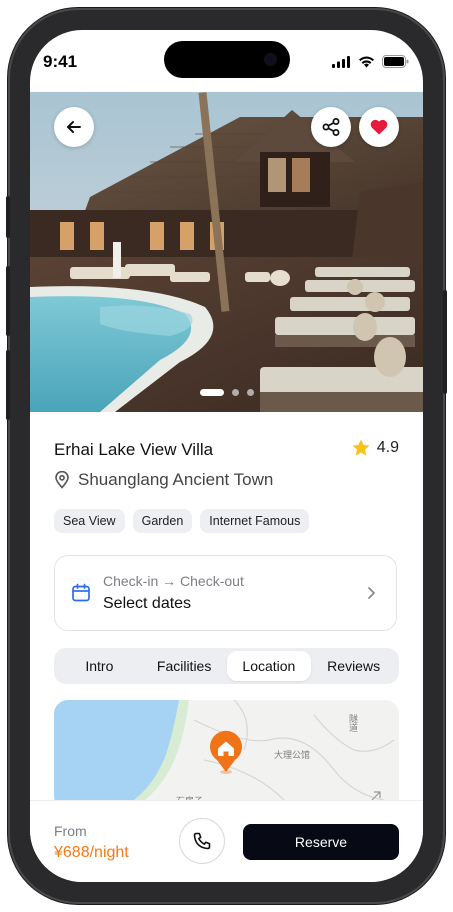 This screenshot has height=912, width=453. What do you see at coordinates (99, 666) in the screenshot?
I see `tab-intro: Intro` at bounding box center [99, 666].